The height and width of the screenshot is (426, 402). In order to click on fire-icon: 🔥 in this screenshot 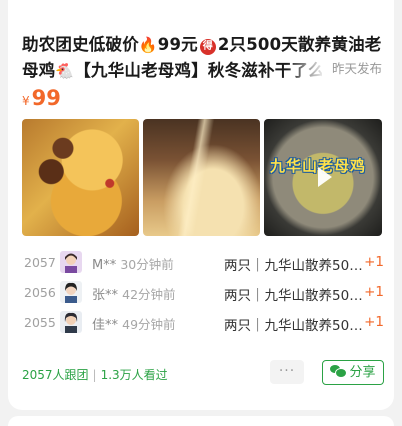, I will do `click(148, 45)`.